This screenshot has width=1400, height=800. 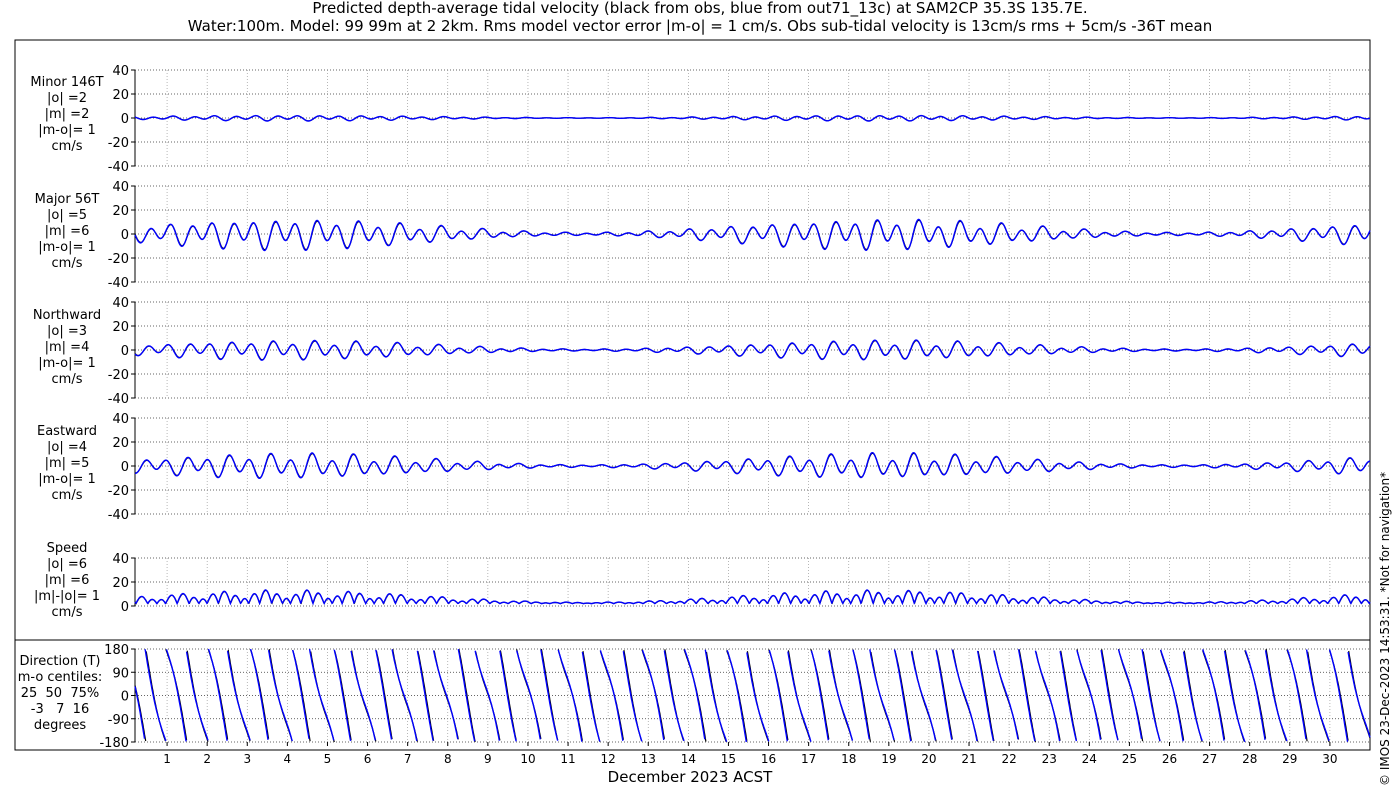 What do you see at coordinates (648, 759) in the screenshot?
I see `x-tick-label: 13` at bounding box center [648, 759].